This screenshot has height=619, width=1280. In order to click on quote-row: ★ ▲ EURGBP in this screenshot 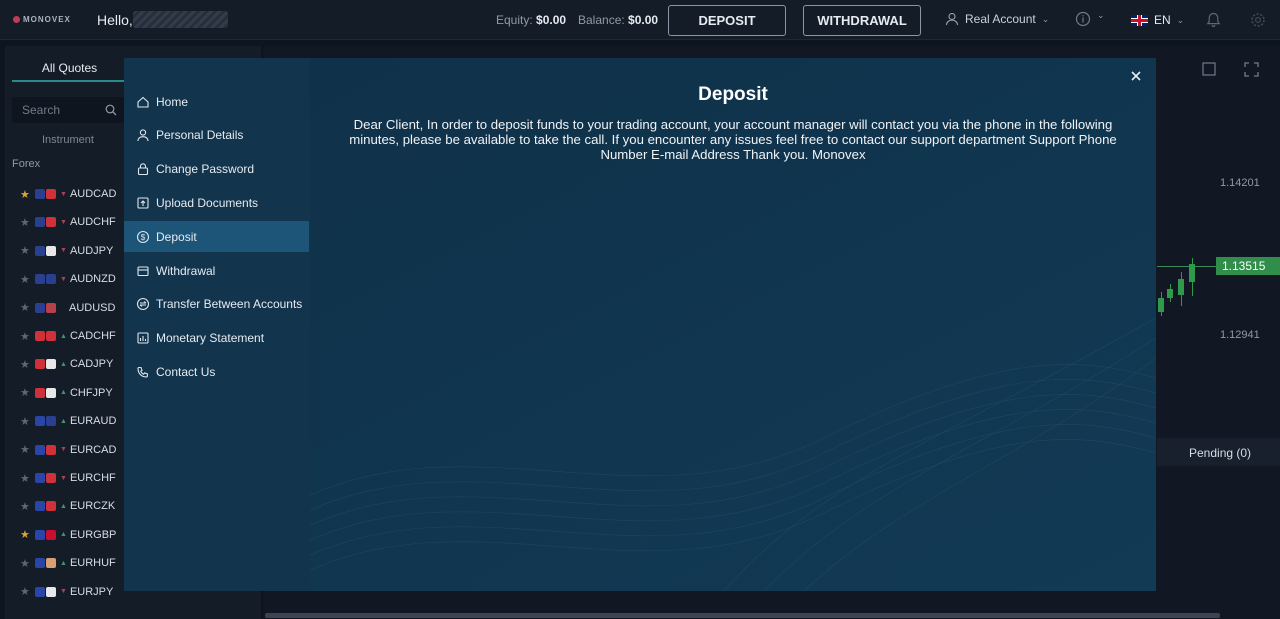, I will do `click(75, 535)`.